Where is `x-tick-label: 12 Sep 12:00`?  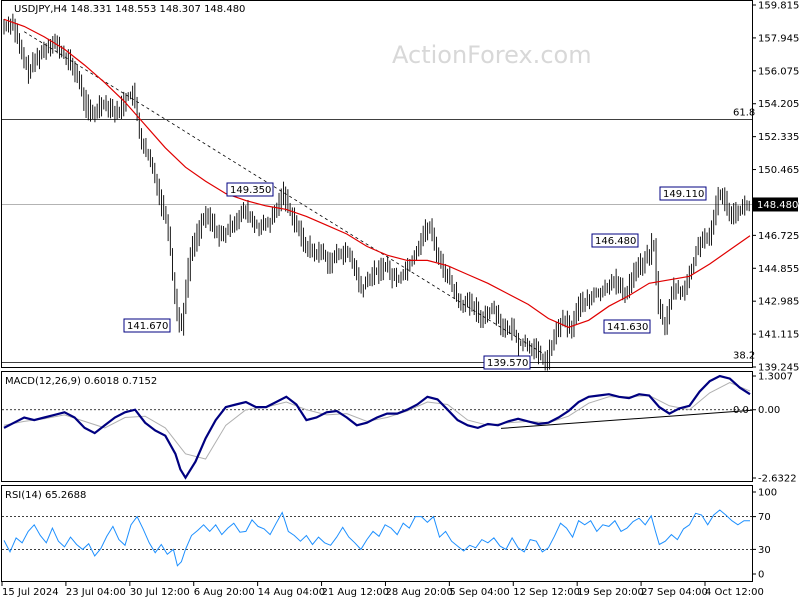
x-tick-label: 12 Sep 12:00 is located at coordinates (546, 592).